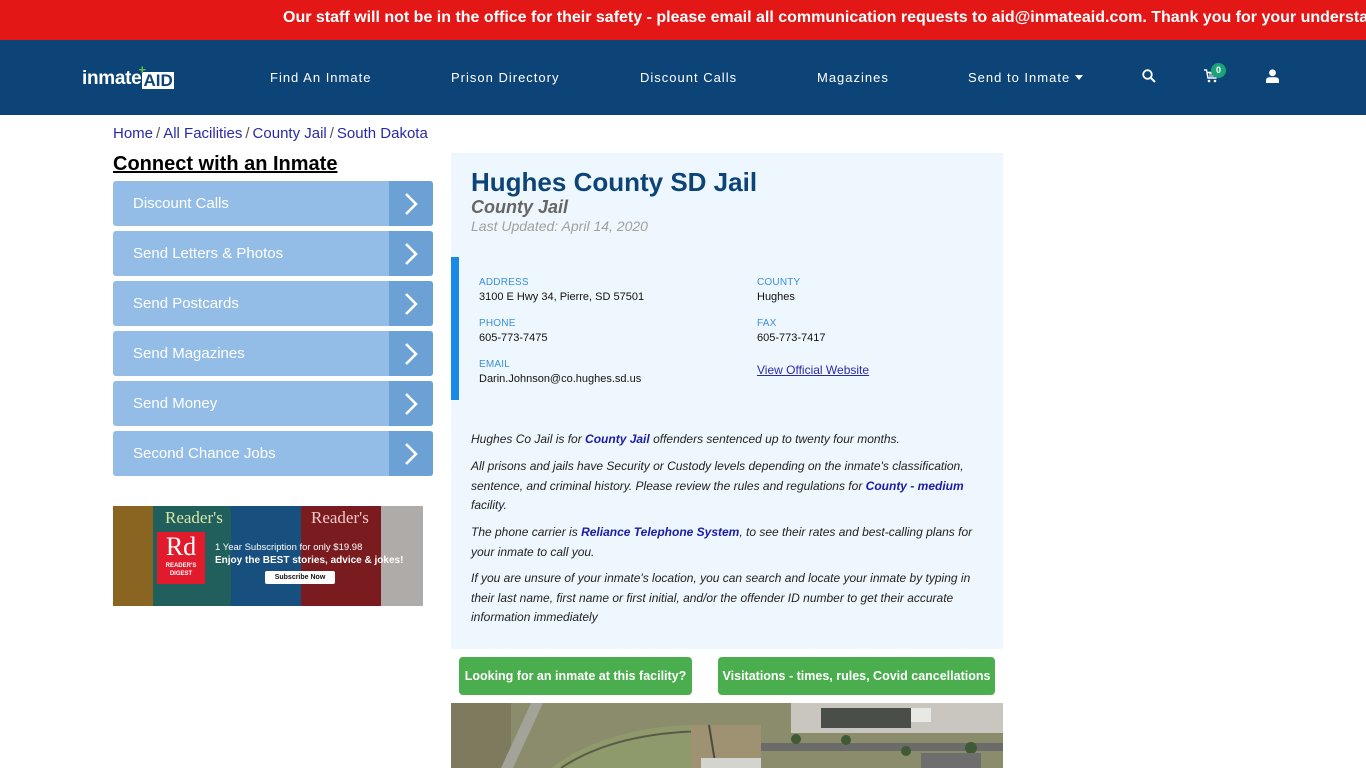 The height and width of the screenshot is (768, 1366). What do you see at coordinates (688, 77) in the screenshot?
I see `nav-discount-calls: Discount Calls` at bounding box center [688, 77].